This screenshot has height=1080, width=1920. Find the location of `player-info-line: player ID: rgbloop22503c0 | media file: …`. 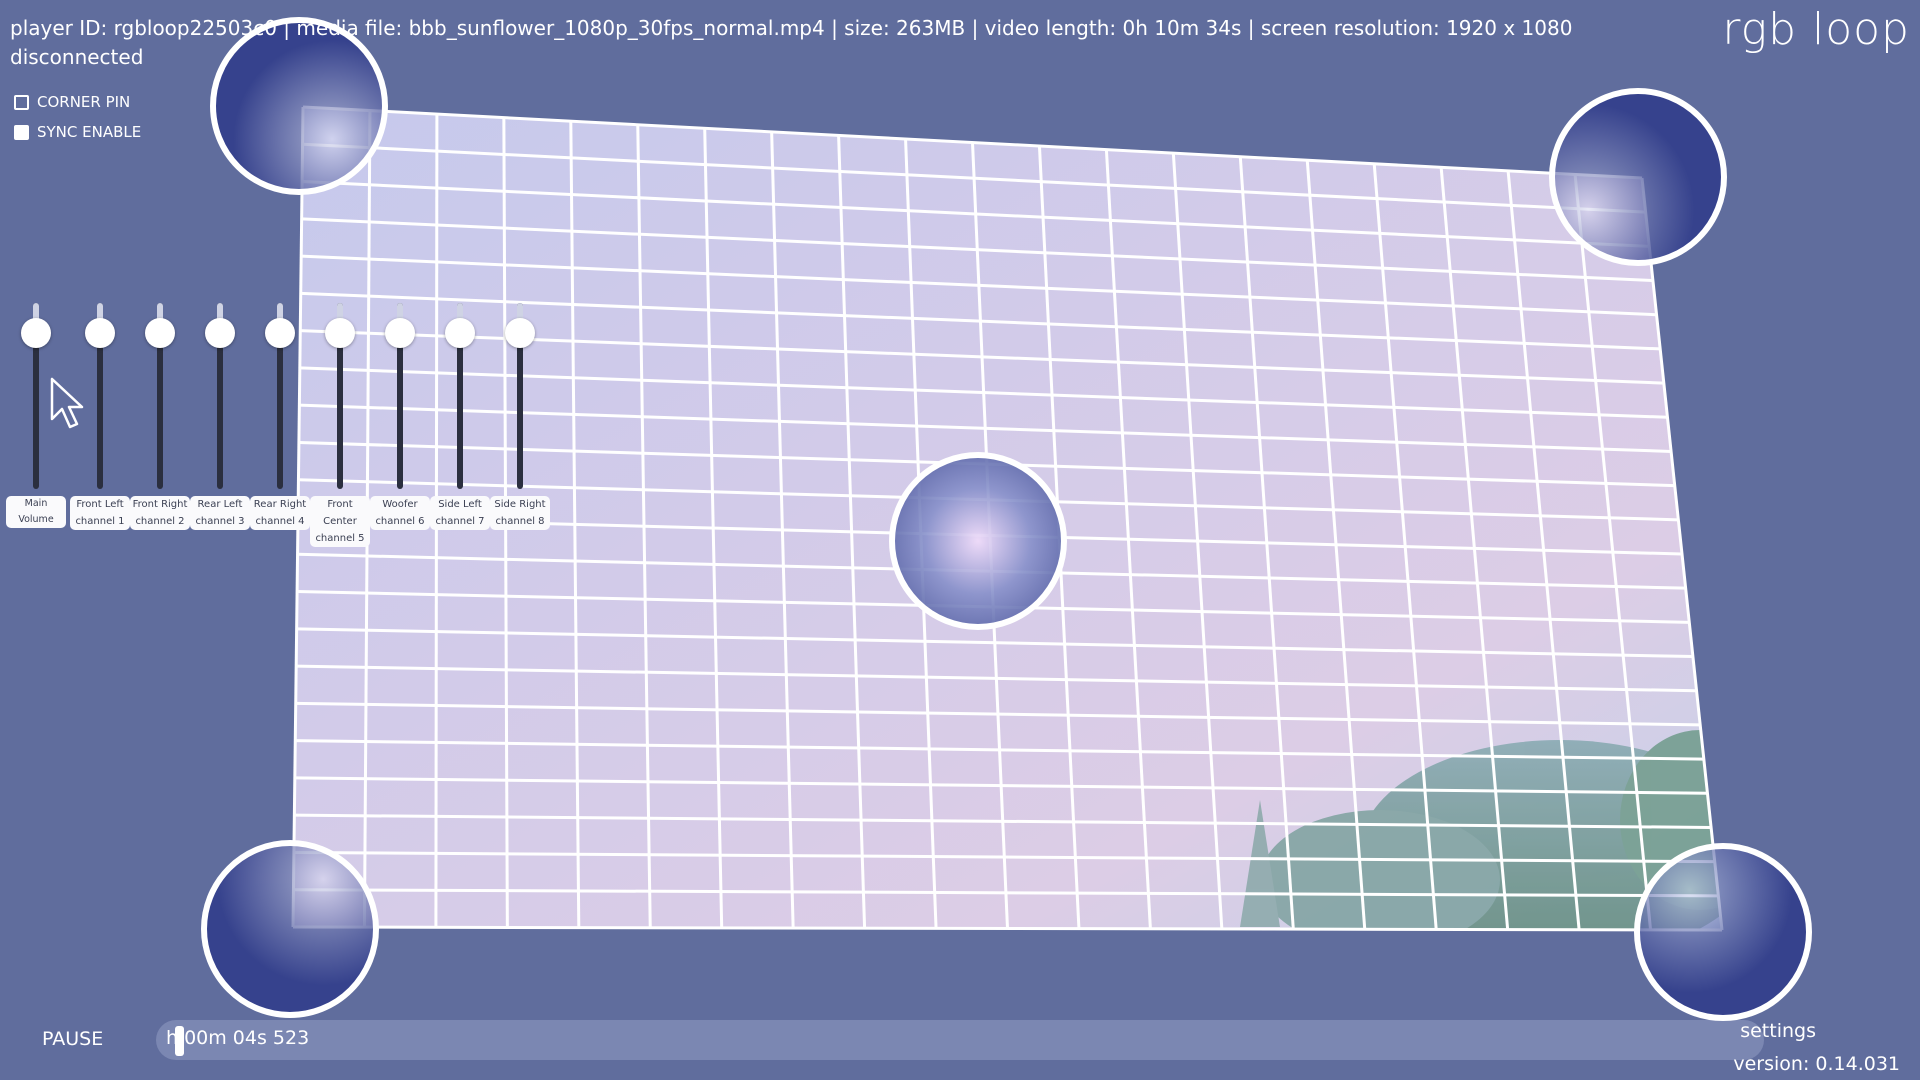

player-info-line: player ID: rgbloop22503c0 | media file: … is located at coordinates (791, 28).